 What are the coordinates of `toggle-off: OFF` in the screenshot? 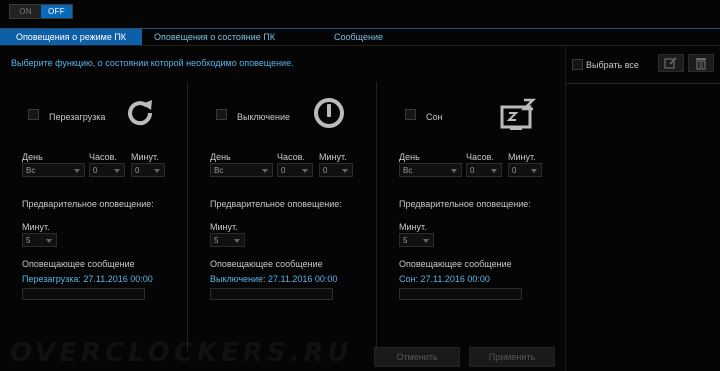 It's located at (56, 11).